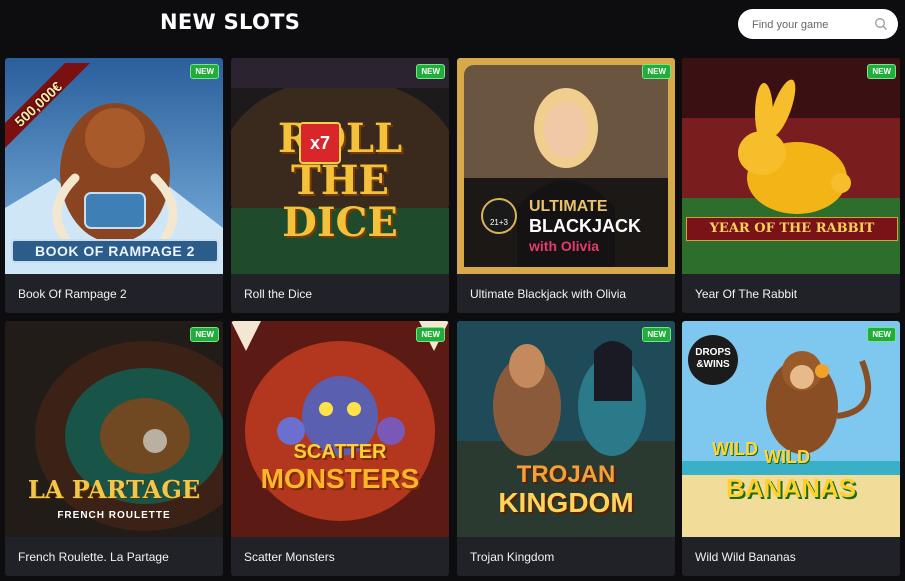 This screenshot has width=905, height=581. I want to click on search-icon, so click(881, 24).